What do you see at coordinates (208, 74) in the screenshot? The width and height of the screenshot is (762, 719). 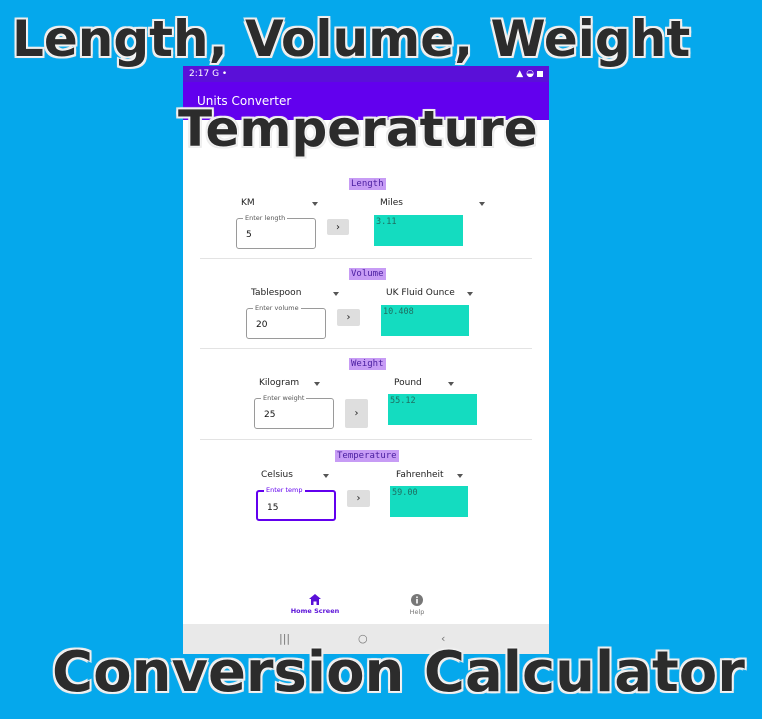 I see `status-time: 2:17 G •` at bounding box center [208, 74].